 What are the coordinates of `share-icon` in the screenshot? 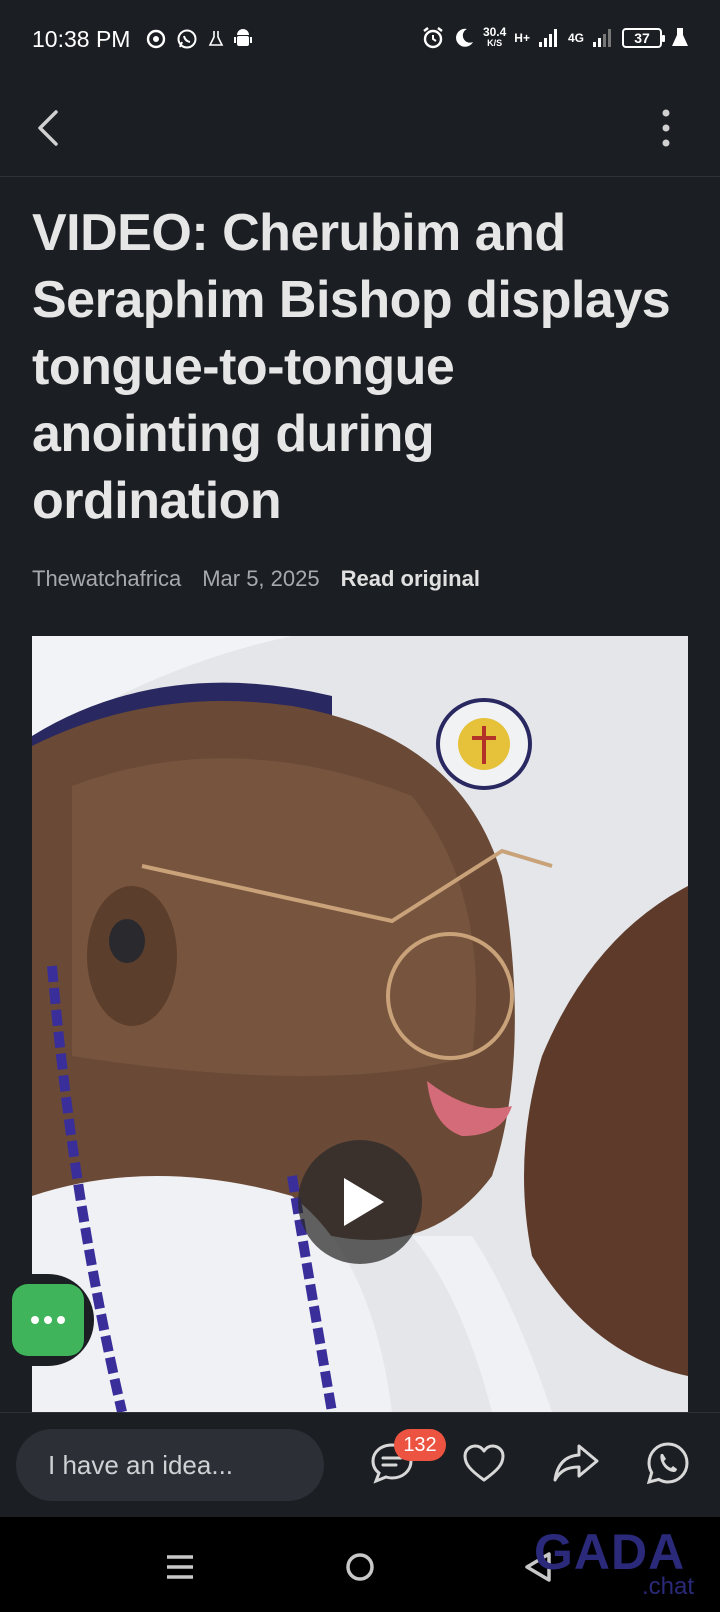 It's located at (576, 1463).